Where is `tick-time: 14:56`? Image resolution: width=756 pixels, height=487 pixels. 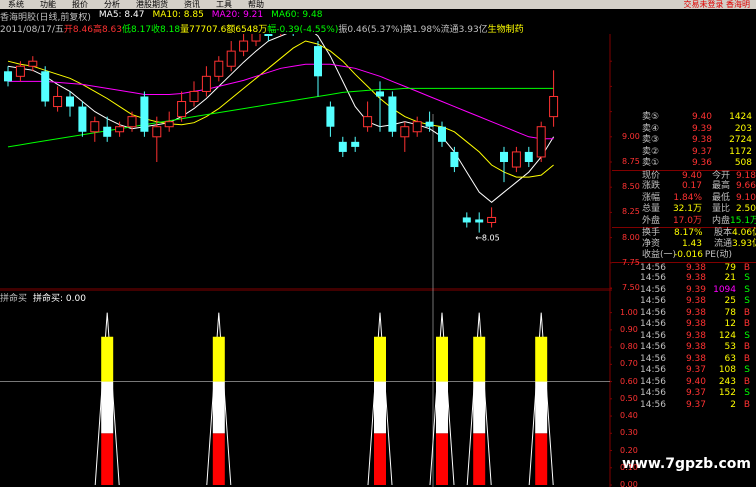 tick-time: 14:56 is located at coordinates (653, 301).